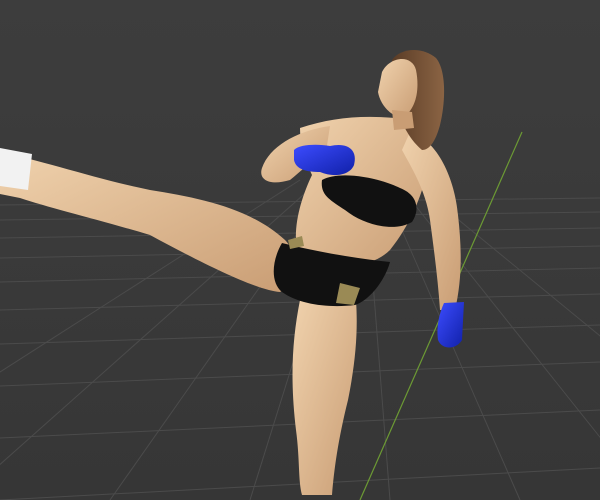 This screenshot has height=500, width=600. Describe the element at coordinates (147, 222) in the screenshot. I see `kicking-leg` at that location.